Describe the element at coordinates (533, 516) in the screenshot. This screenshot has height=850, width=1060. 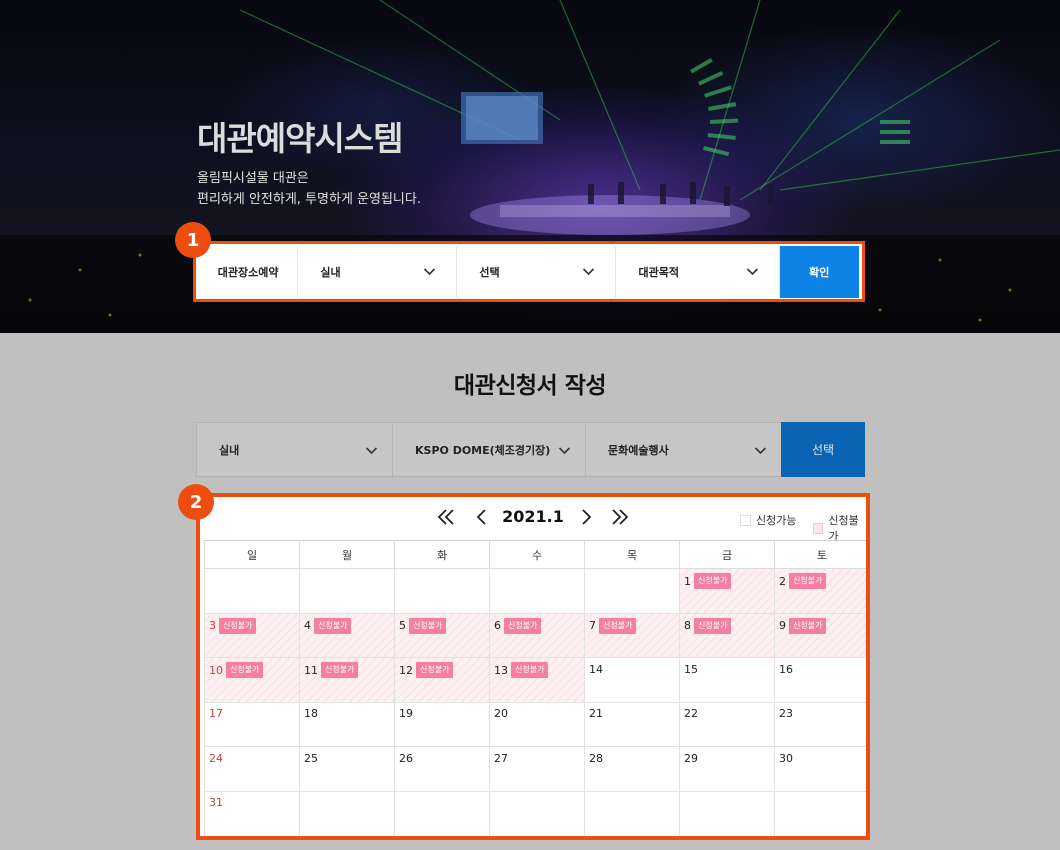
I see `current-month: 2021.1` at that location.